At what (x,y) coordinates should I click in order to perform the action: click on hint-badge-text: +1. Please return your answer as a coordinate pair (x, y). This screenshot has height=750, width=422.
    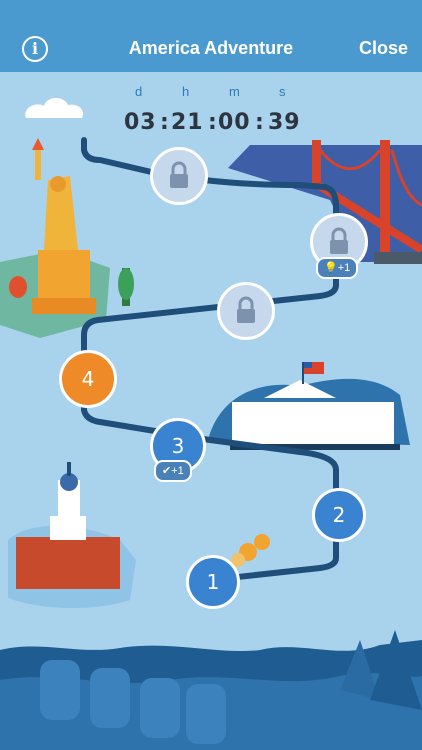
    Looking at the image, I should click on (344, 268).